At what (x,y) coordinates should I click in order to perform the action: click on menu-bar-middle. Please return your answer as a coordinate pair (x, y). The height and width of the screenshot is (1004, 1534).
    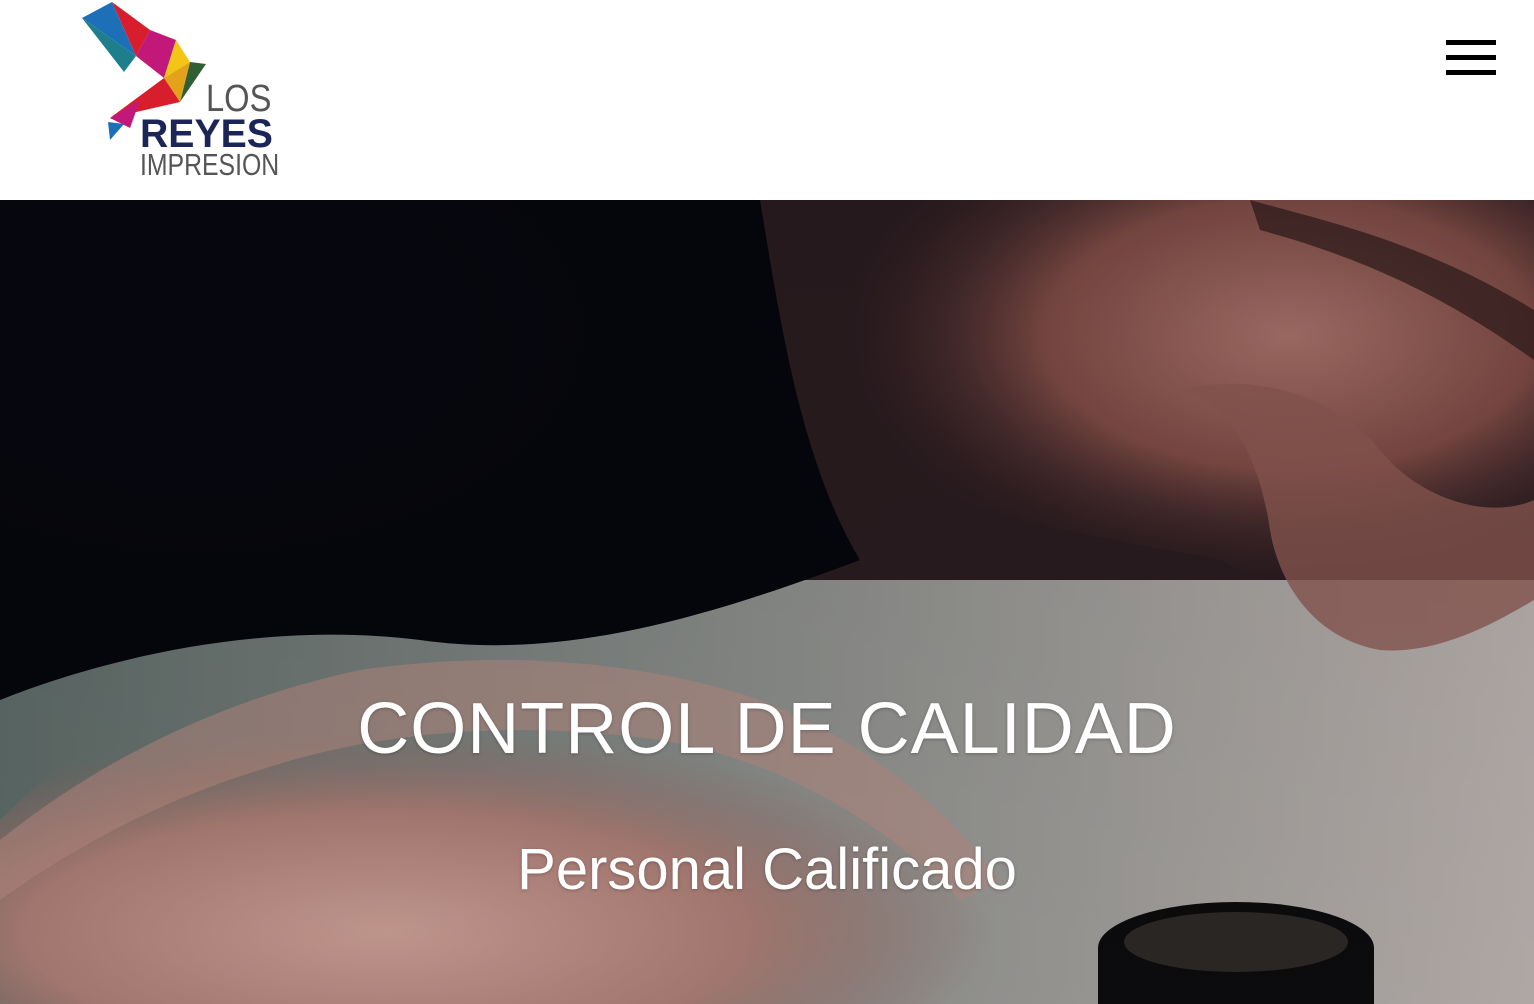
    Looking at the image, I should click on (1471, 57).